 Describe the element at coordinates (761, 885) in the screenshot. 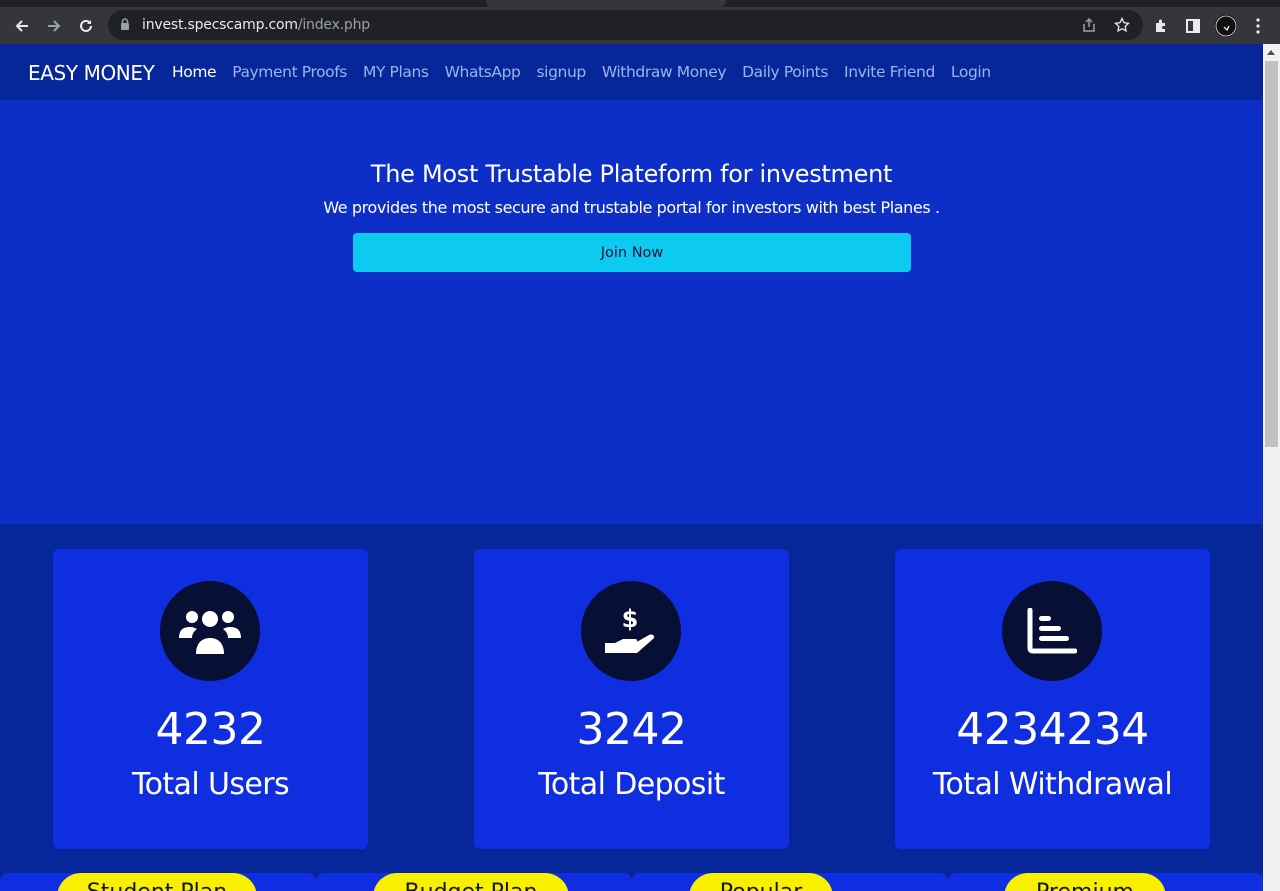

I see `plan-title: Popular` at that location.